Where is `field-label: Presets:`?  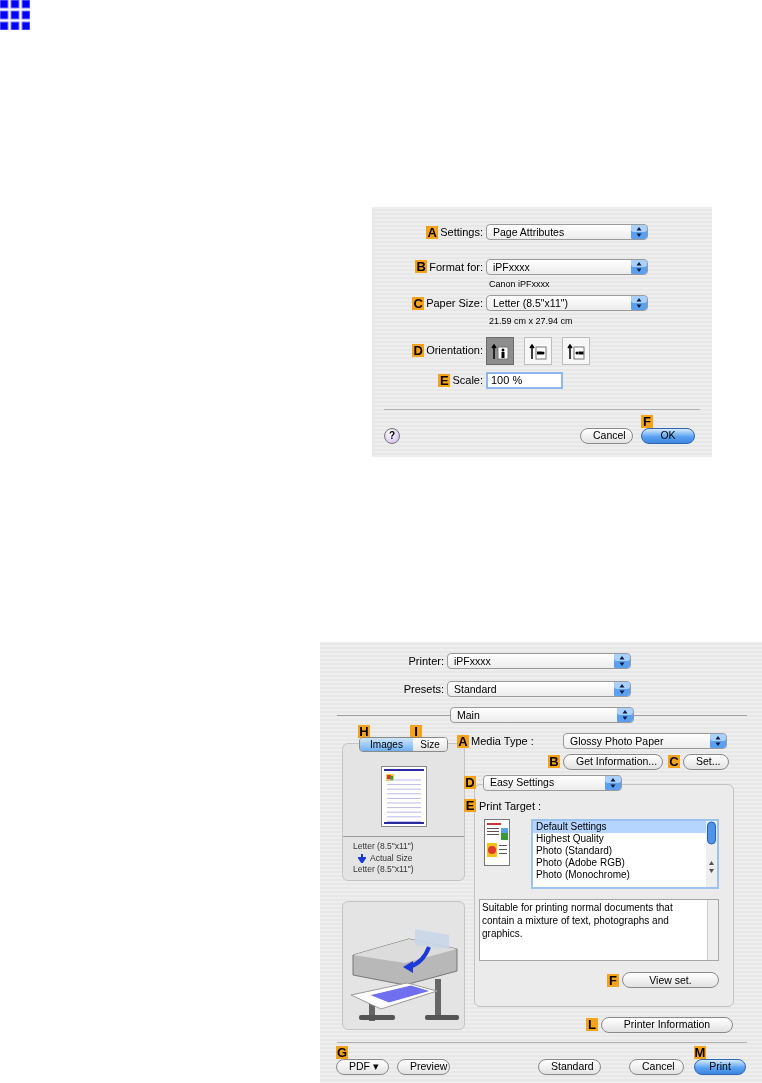 field-label: Presets: is located at coordinates (423, 689).